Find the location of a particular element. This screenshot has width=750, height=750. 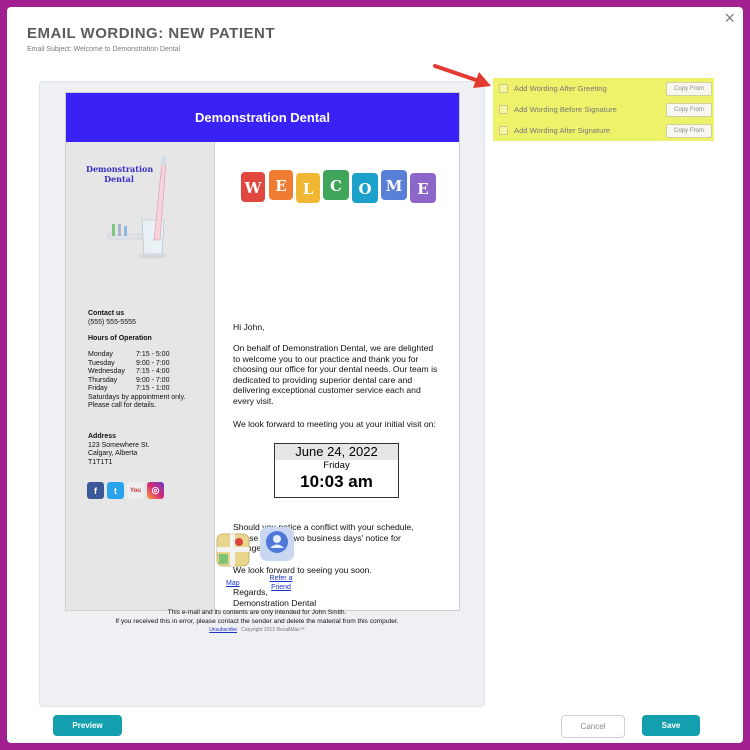

option-row: Add Wording After Signature Copy From is located at coordinates (603, 130).